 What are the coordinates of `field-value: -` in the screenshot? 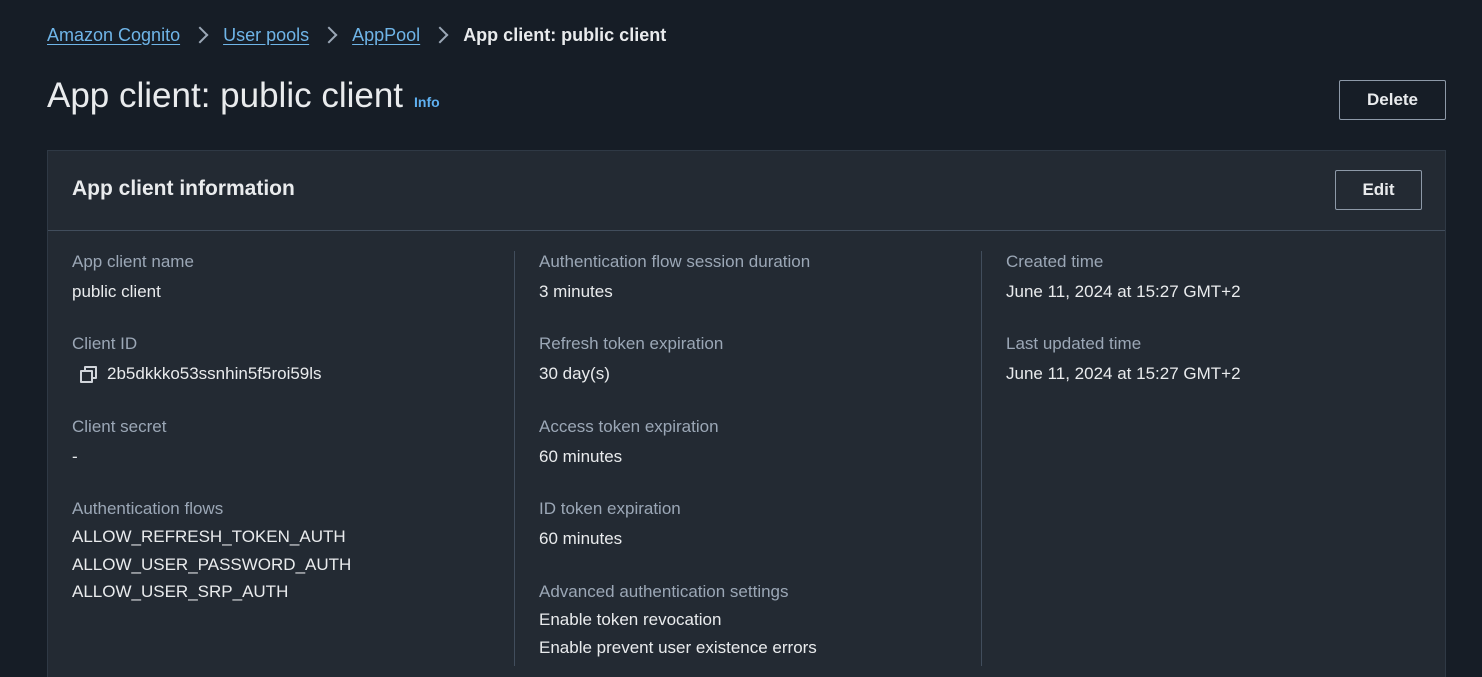 It's located at (75, 456).